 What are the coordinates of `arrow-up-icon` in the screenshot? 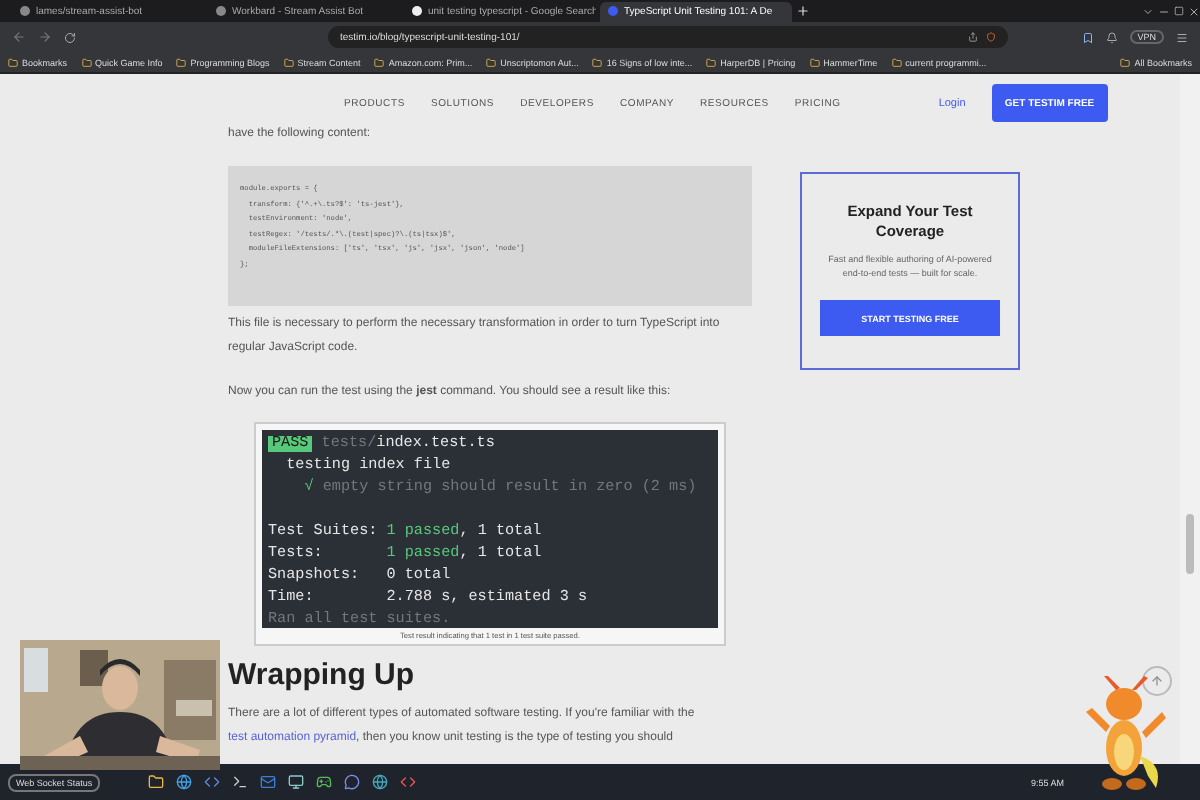 It's located at (1157, 681).